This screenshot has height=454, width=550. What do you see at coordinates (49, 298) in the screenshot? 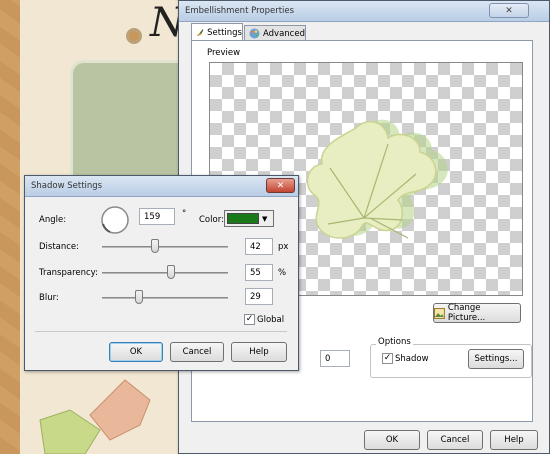
I see `blur-label: Blur:` at bounding box center [49, 298].